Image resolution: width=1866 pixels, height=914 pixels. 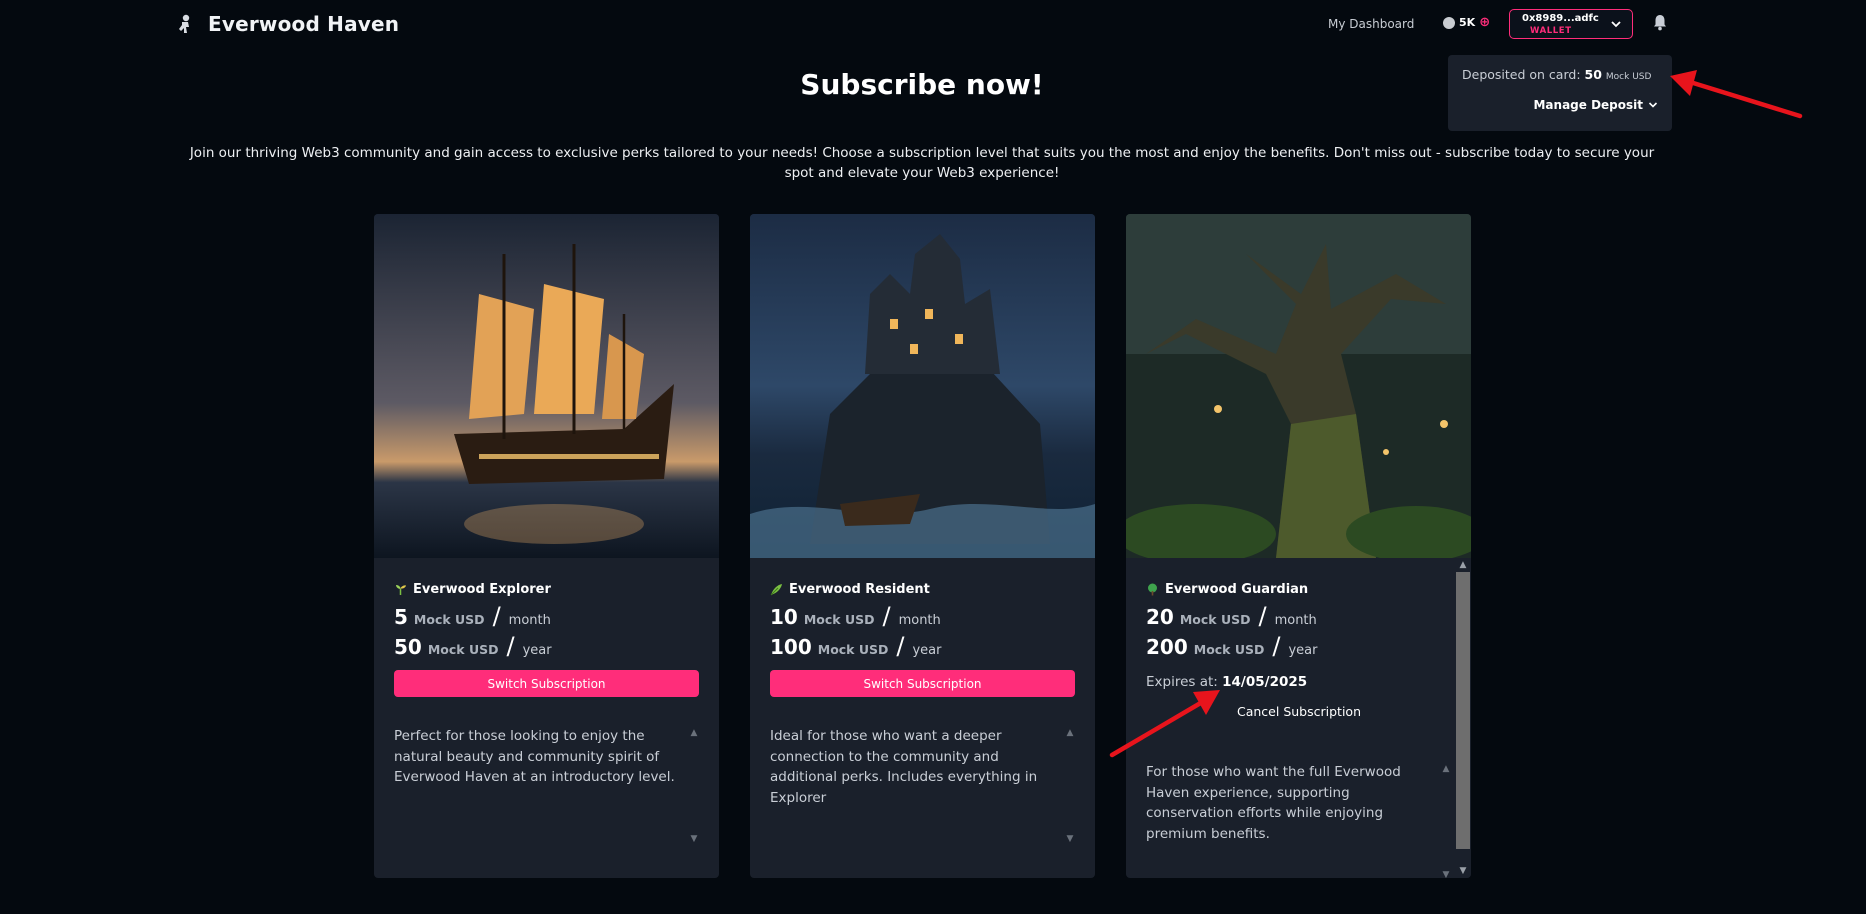 I want to click on castle-island-image, so click(x=922, y=386).